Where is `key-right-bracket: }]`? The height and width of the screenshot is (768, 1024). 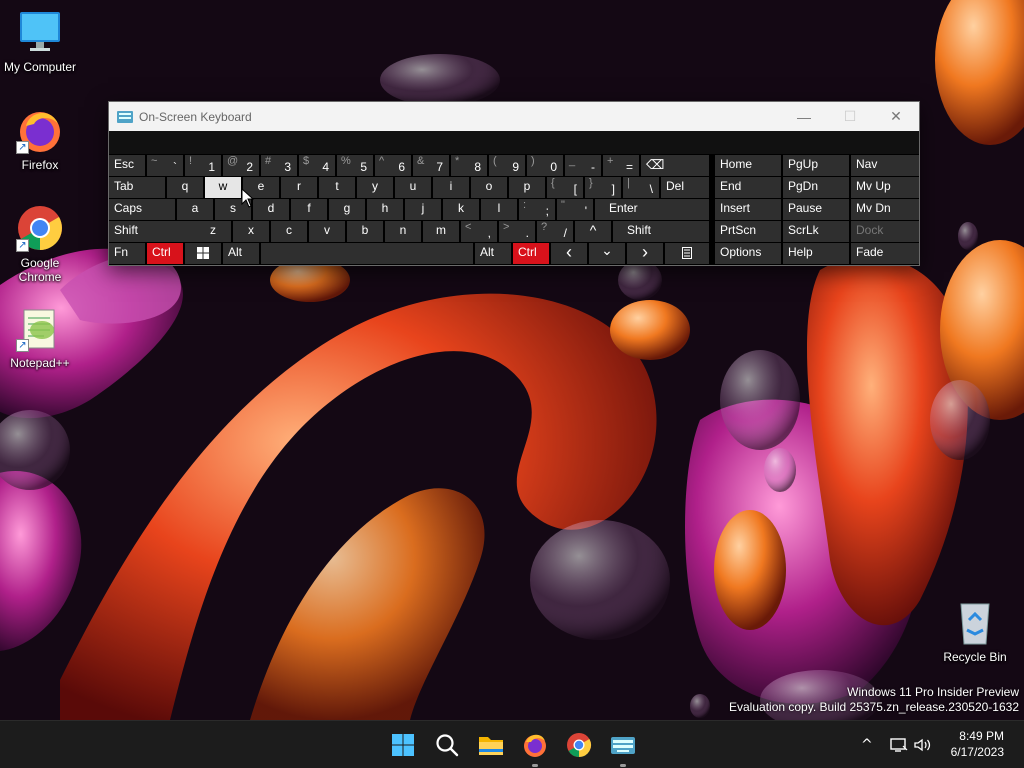 key-right-bracket: }] is located at coordinates (603, 187).